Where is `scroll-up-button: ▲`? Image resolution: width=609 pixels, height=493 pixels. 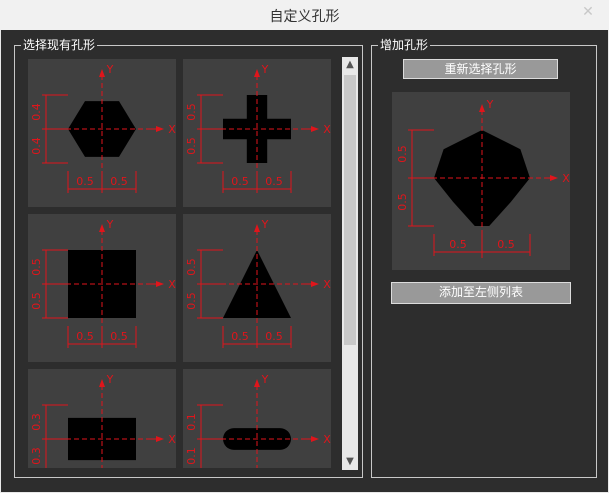 scroll-up-button: ▲ is located at coordinates (350, 65).